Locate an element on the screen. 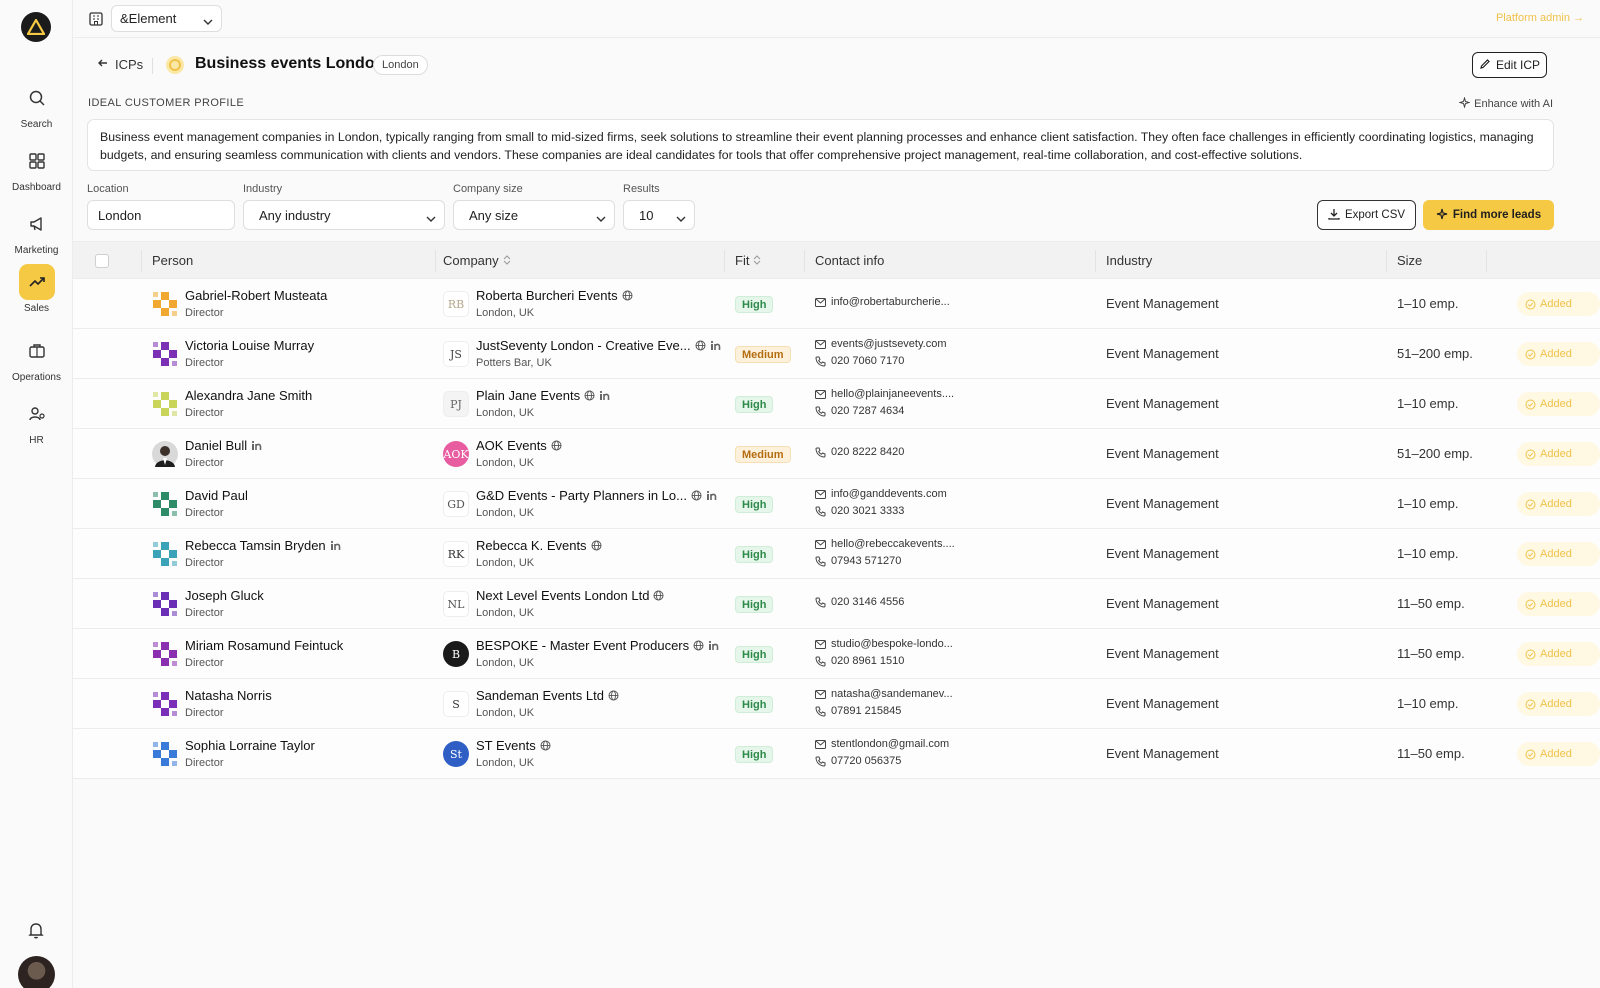 The image size is (1600, 988). contact-email: stentlondon@gmail.com is located at coordinates (882, 744).